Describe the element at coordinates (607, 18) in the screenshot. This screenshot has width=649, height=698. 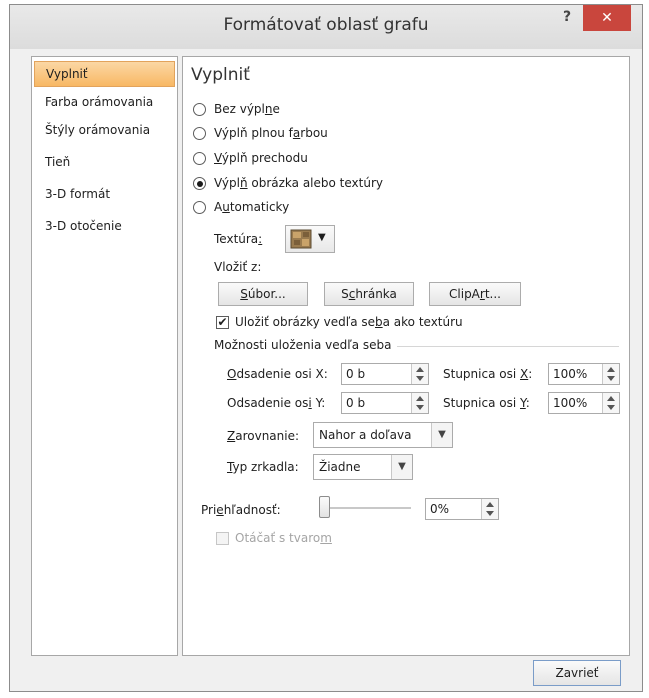
I see `close-window-button: ✕` at that location.